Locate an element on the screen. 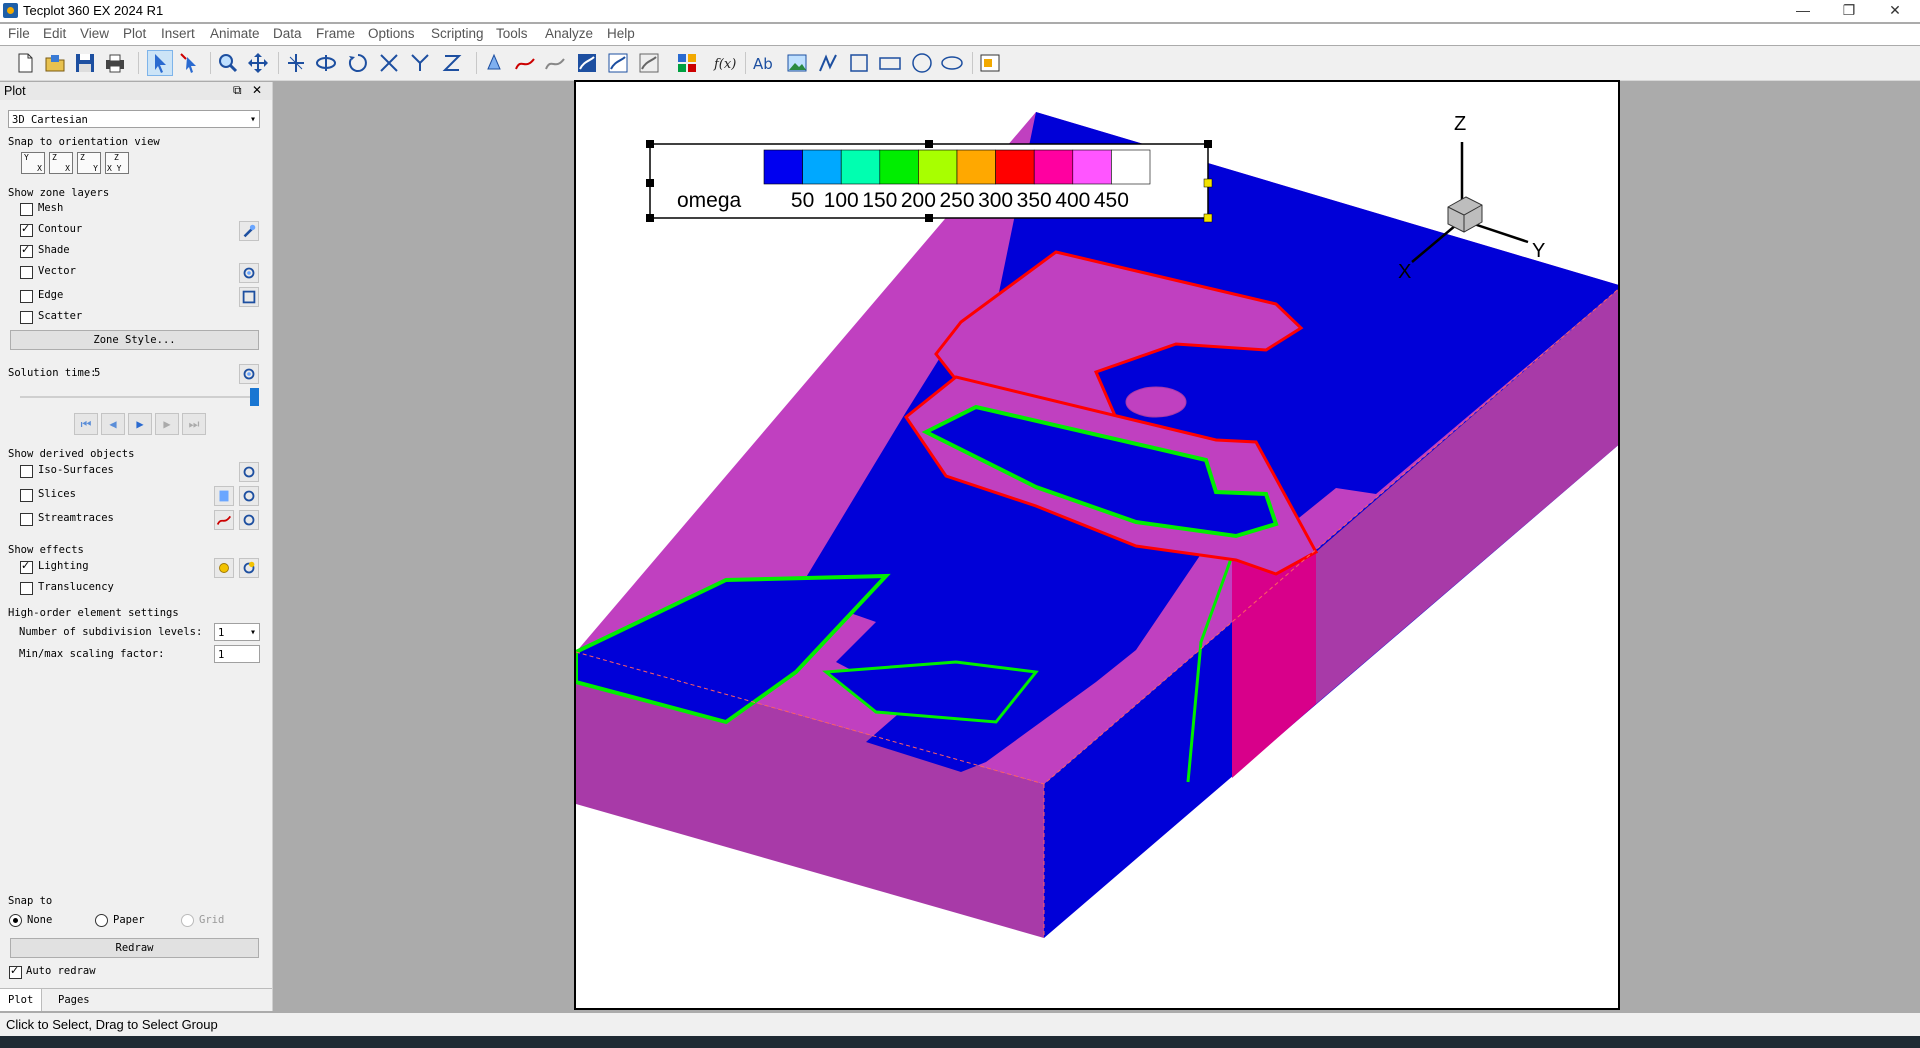 This screenshot has width=1920, height=1048. first-step-button: ⏮ is located at coordinates (86, 424).